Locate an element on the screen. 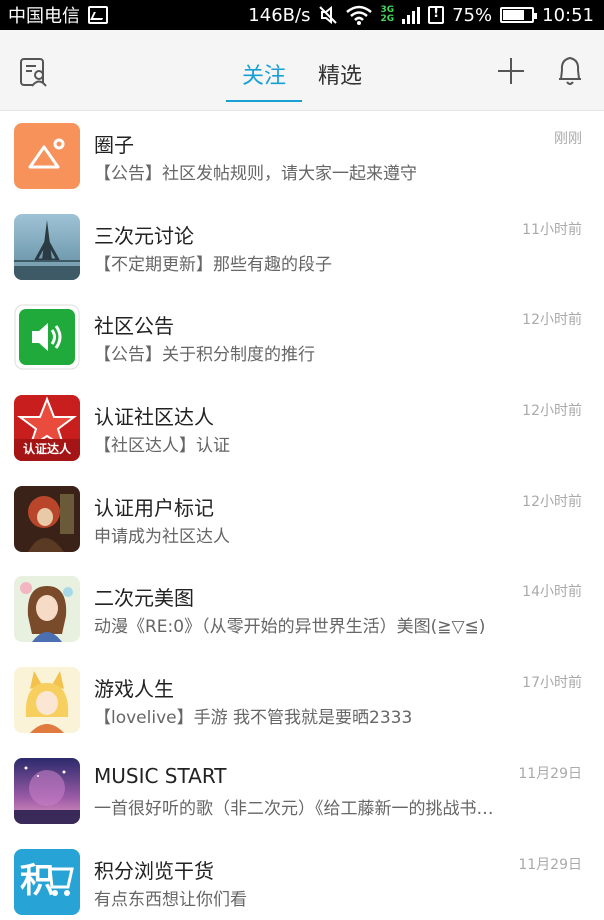 This screenshot has height=920, width=604. item-title: 二次元美图 is located at coordinates (144, 598).